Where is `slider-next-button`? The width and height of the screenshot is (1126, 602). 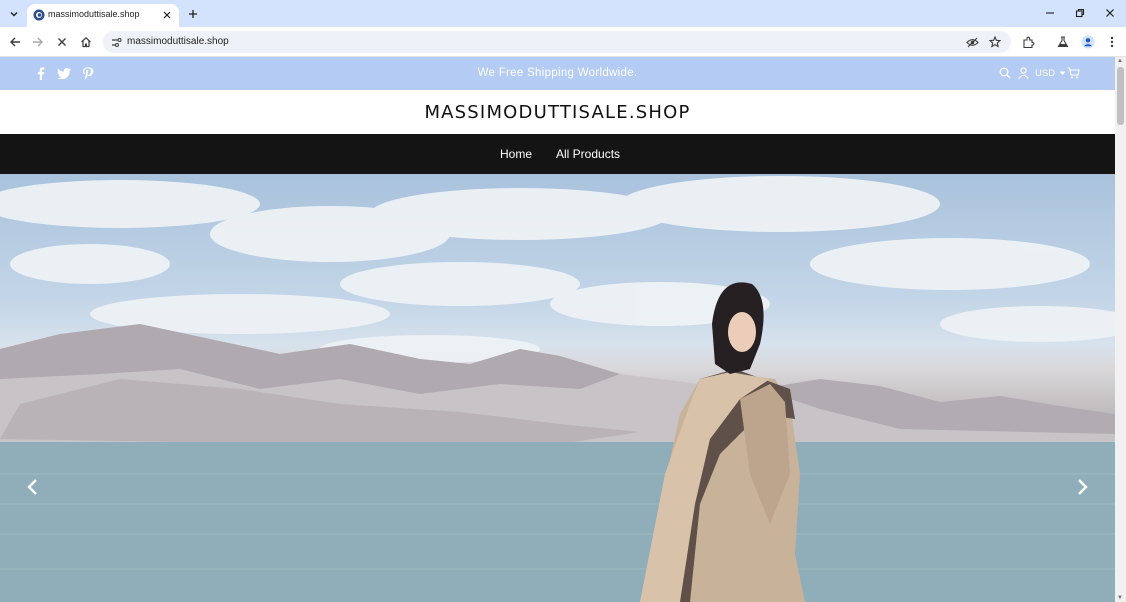 slider-next-button is located at coordinates (1083, 487).